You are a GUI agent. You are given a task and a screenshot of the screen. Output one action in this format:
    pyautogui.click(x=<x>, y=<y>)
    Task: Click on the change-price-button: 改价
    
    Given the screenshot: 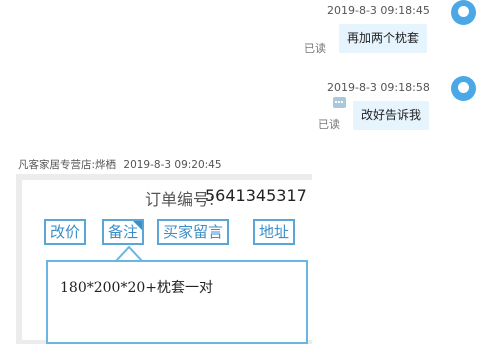 What is the action you would take?
    pyautogui.click(x=65, y=232)
    